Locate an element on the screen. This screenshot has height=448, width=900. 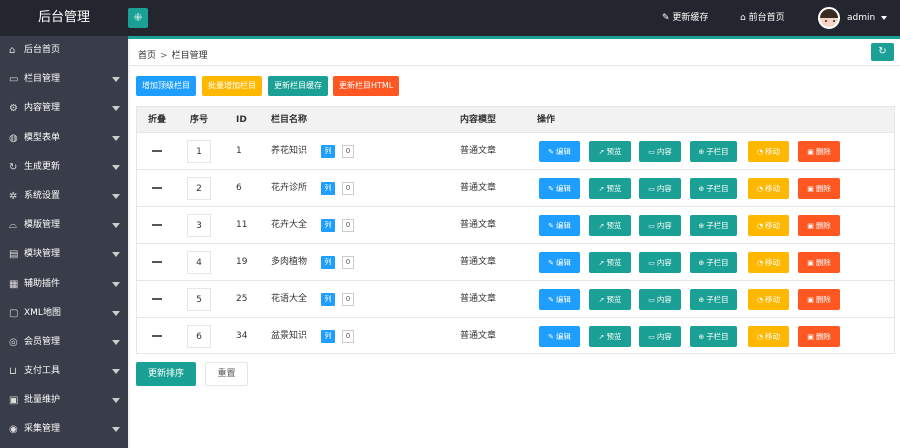
sidebar-item-1: ▭ 栏目管理 is located at coordinates (64, 79).